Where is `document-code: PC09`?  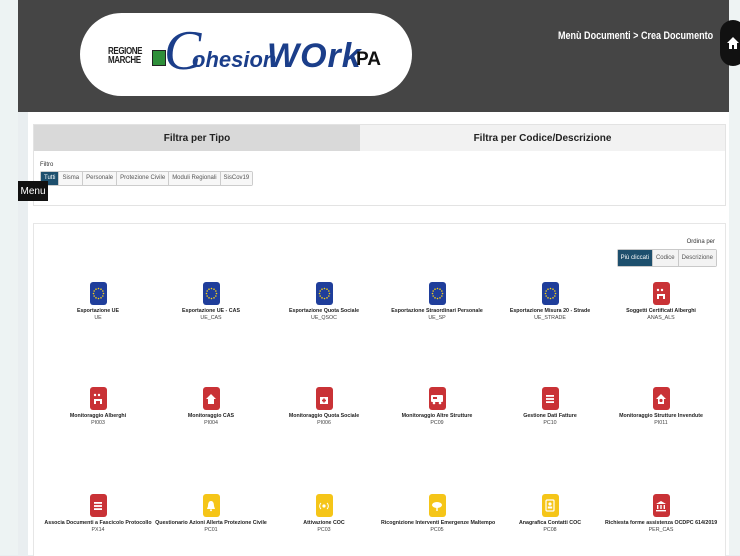
document-code: PC09 is located at coordinates (437, 423).